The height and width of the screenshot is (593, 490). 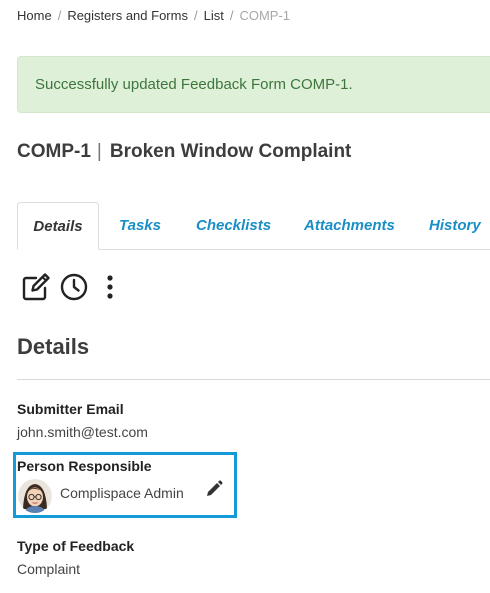 I want to click on page-title: COMP-1 | Broken Window Complaint, so click(x=184, y=152).